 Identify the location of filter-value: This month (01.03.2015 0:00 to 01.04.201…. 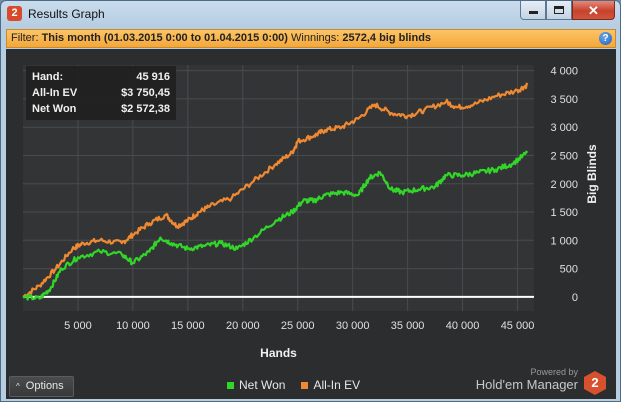
(164, 38).